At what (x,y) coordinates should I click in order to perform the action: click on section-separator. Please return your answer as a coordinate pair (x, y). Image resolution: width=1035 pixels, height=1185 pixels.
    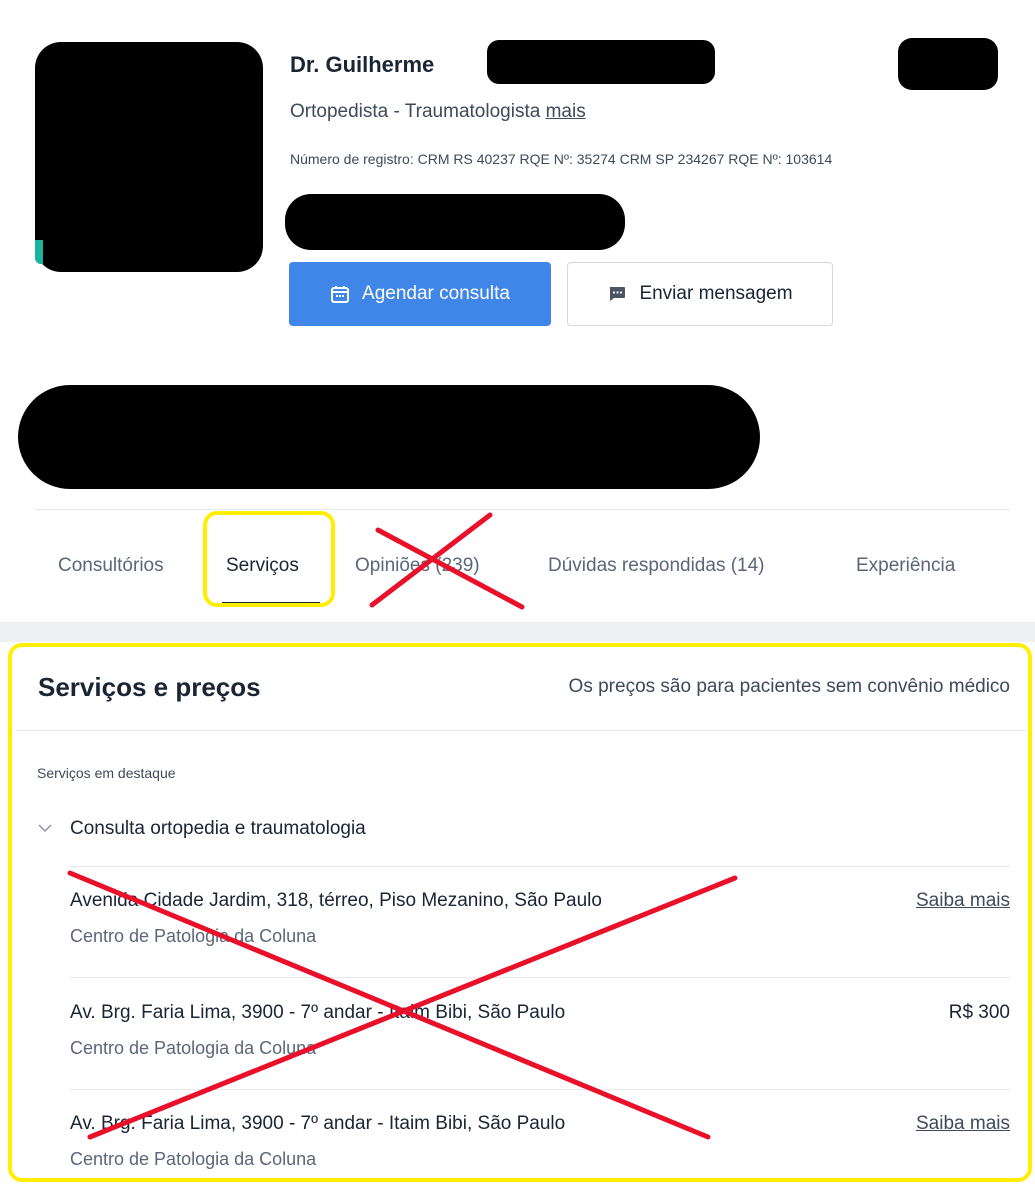
    Looking at the image, I should click on (517, 632).